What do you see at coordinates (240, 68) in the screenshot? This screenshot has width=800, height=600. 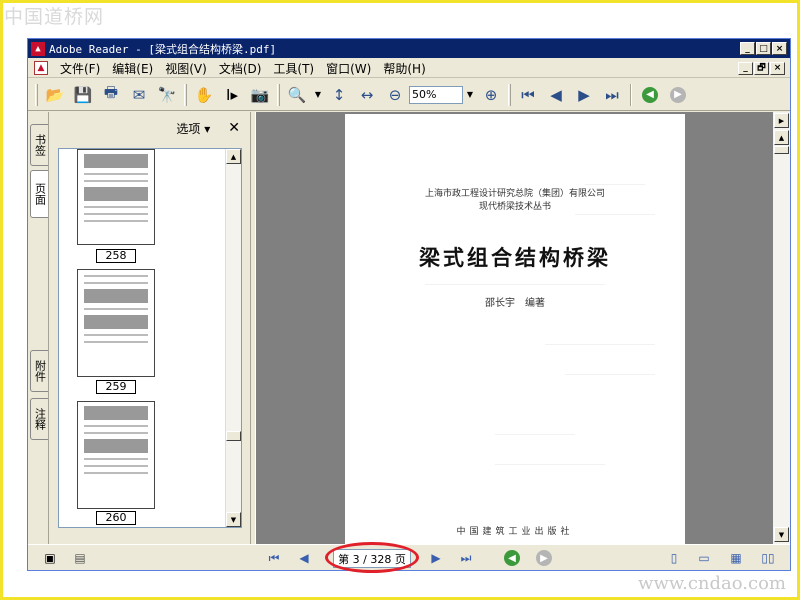 I see `menu-document: 文档(D)` at bounding box center [240, 68].